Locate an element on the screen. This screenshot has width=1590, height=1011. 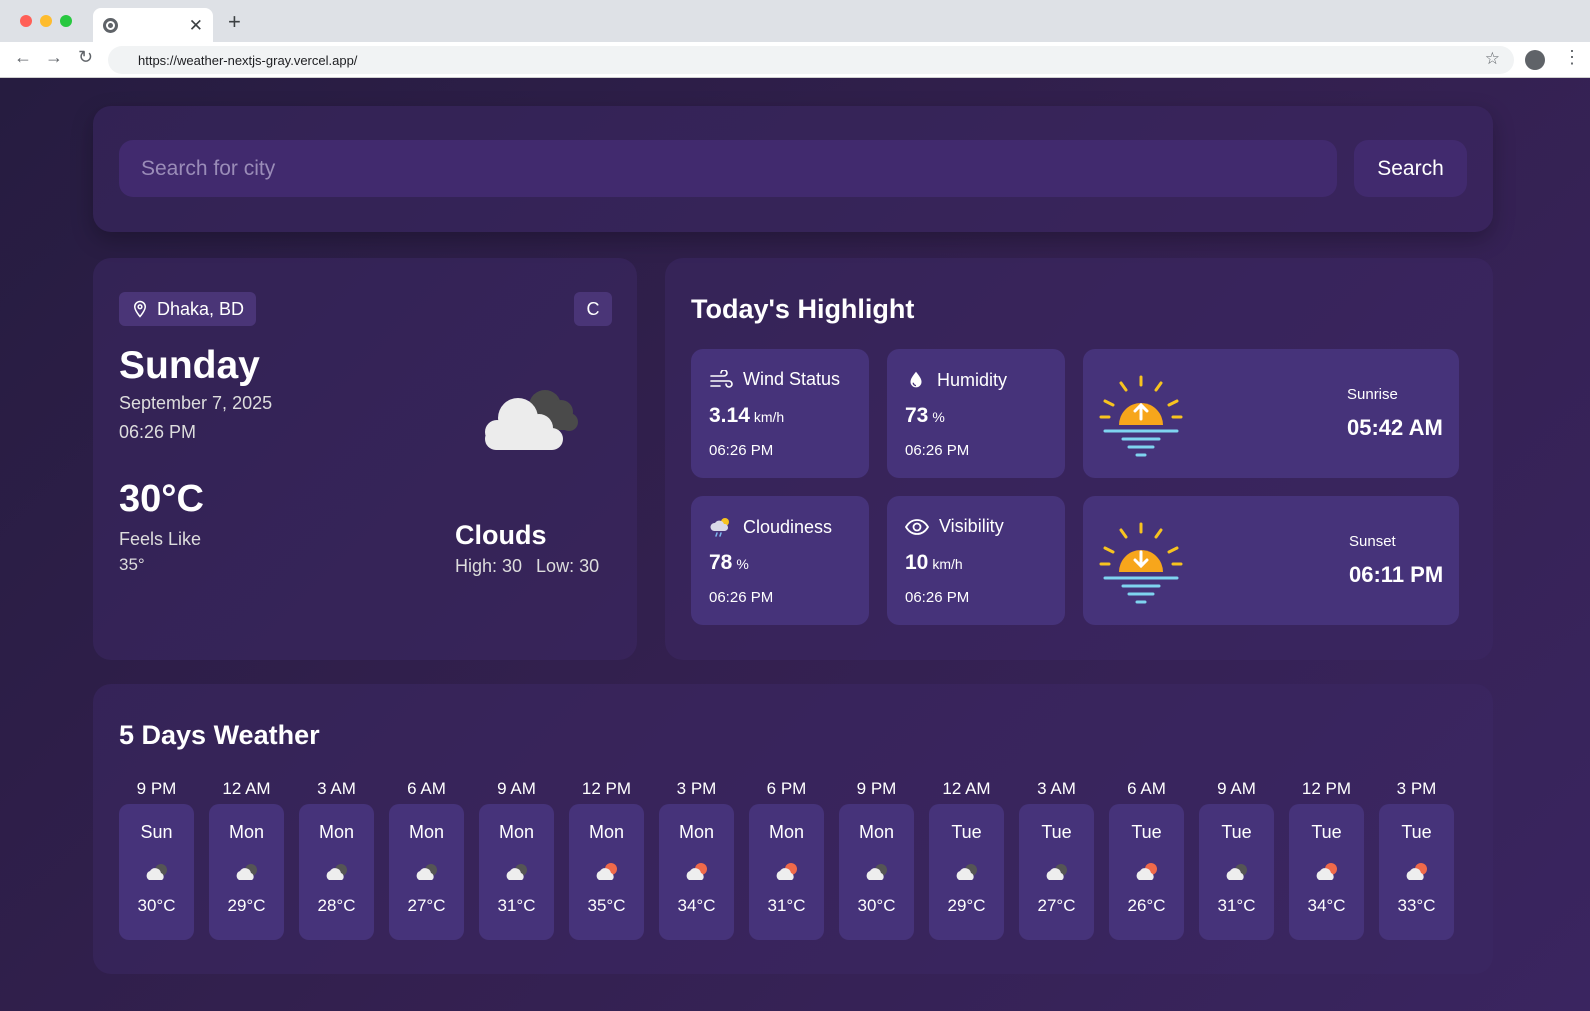
wind-label: Wind Status is located at coordinates (792, 379).